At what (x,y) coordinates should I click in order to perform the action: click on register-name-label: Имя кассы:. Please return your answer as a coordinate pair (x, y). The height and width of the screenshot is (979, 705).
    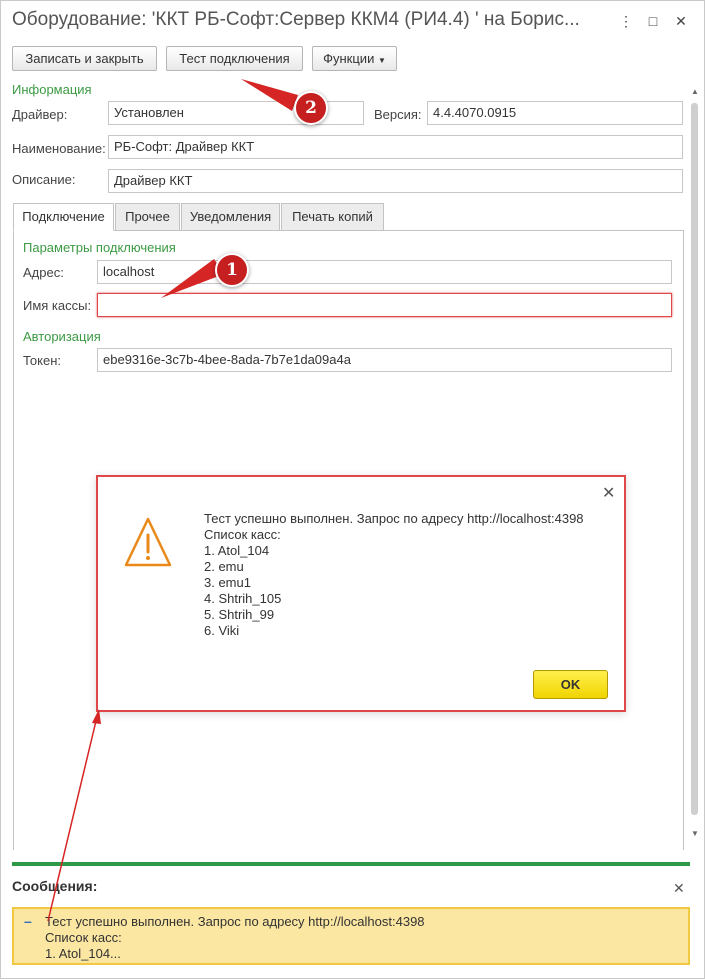
    Looking at the image, I should click on (57, 305).